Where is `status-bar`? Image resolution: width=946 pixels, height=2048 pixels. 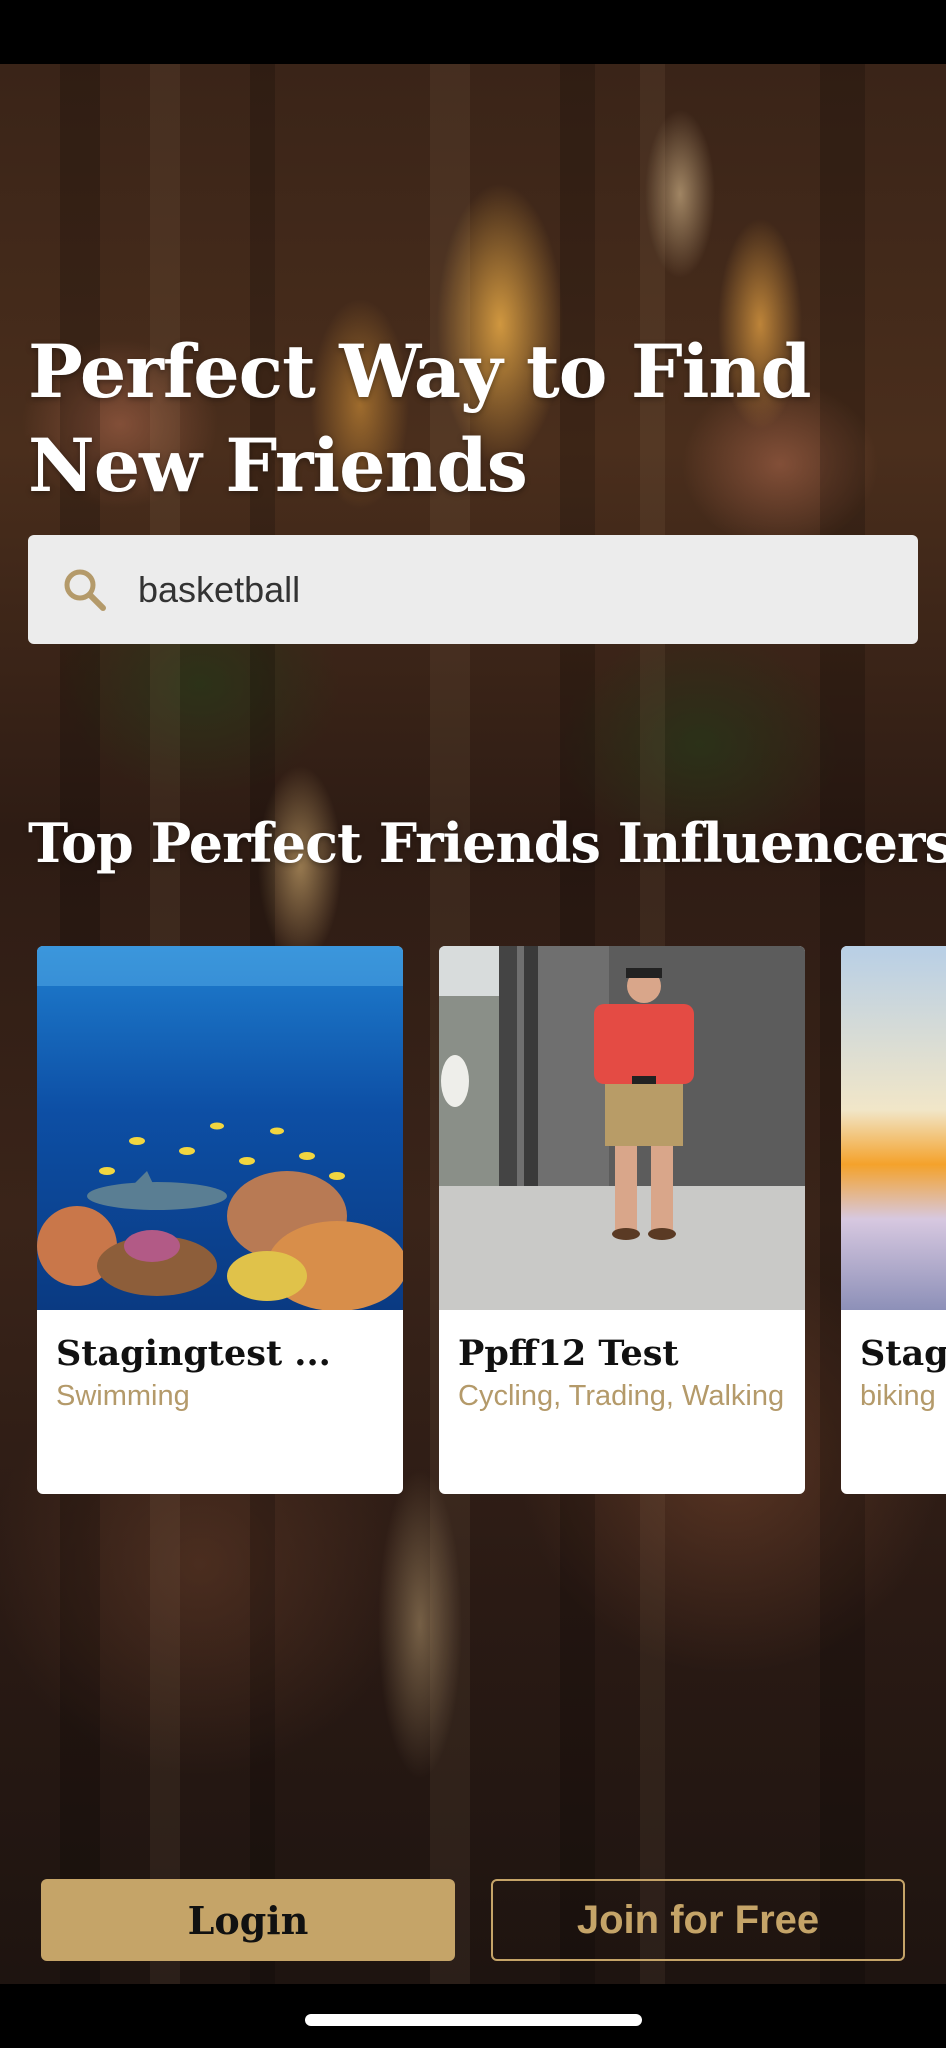 status-bar is located at coordinates (473, 32).